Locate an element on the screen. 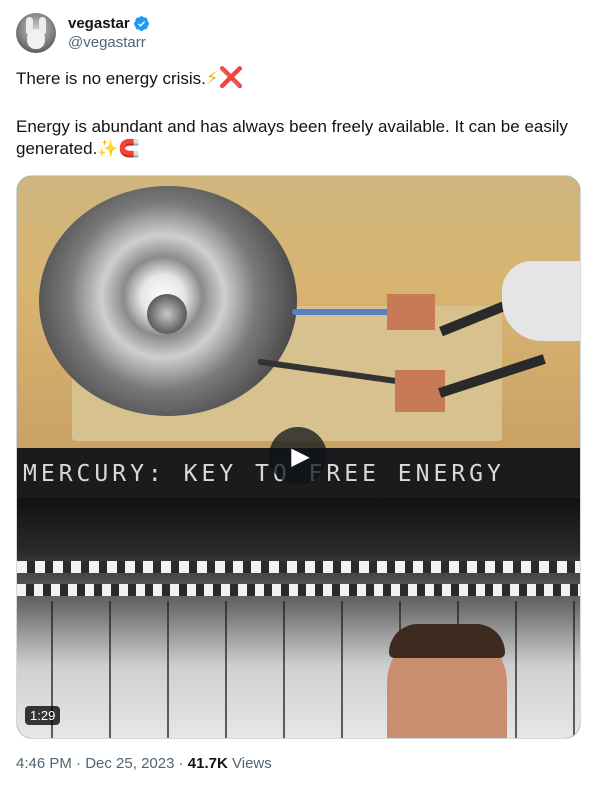  verified-badge-icon is located at coordinates (141, 23).